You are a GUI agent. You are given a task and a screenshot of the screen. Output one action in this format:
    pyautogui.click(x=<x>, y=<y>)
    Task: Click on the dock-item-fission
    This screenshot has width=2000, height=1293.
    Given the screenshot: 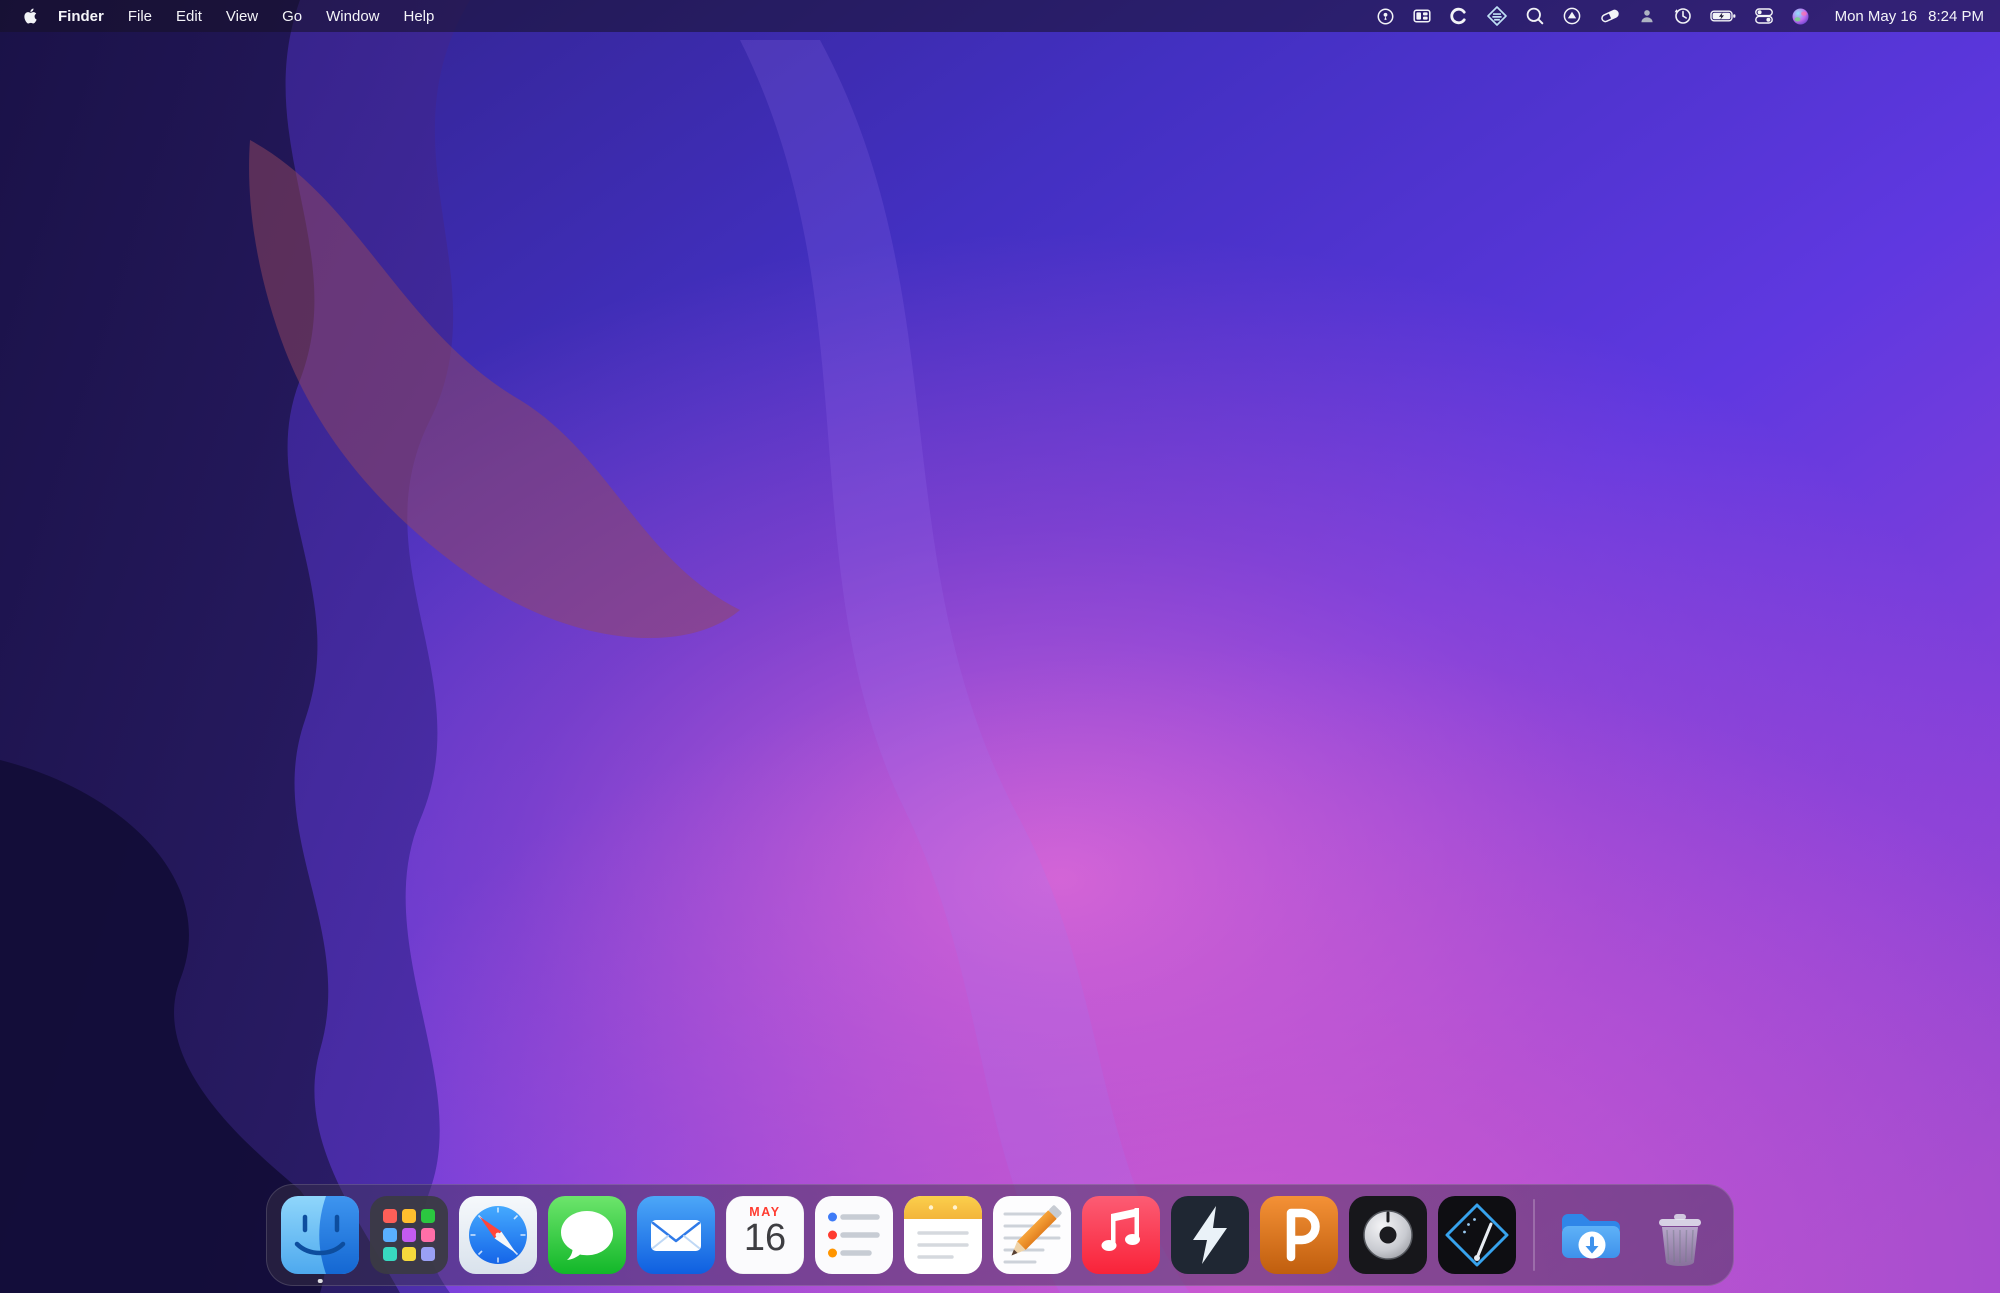 What is the action you would take?
    pyautogui.click(x=1210, y=1235)
    